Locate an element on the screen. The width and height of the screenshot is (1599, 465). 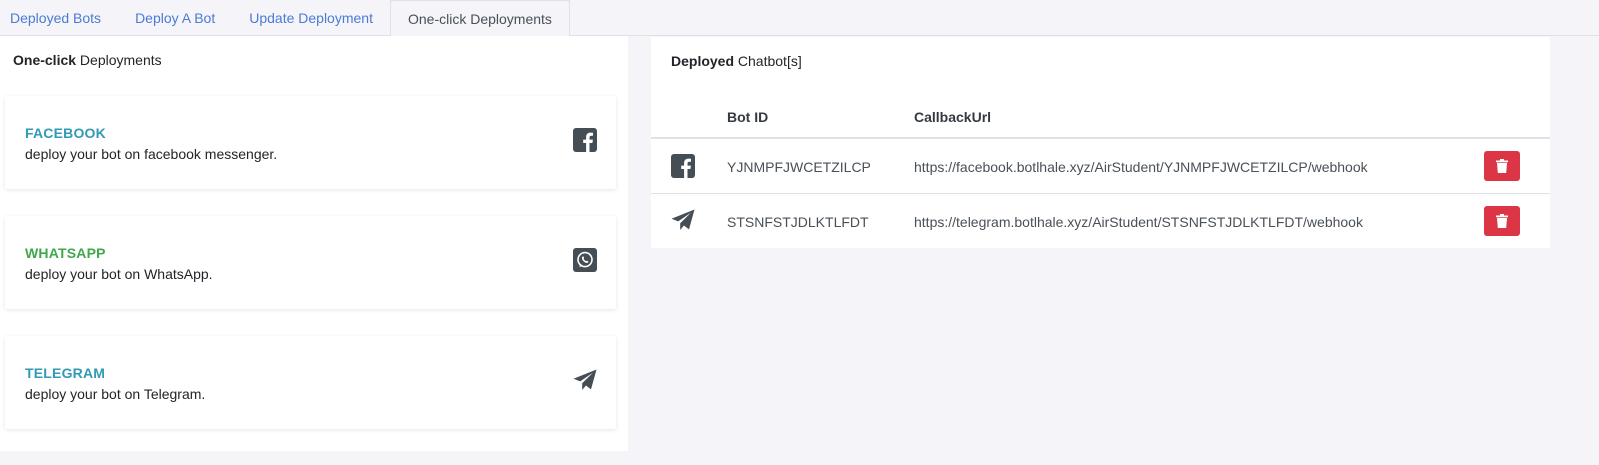
card-title: TELEGRAM is located at coordinates (65, 373).